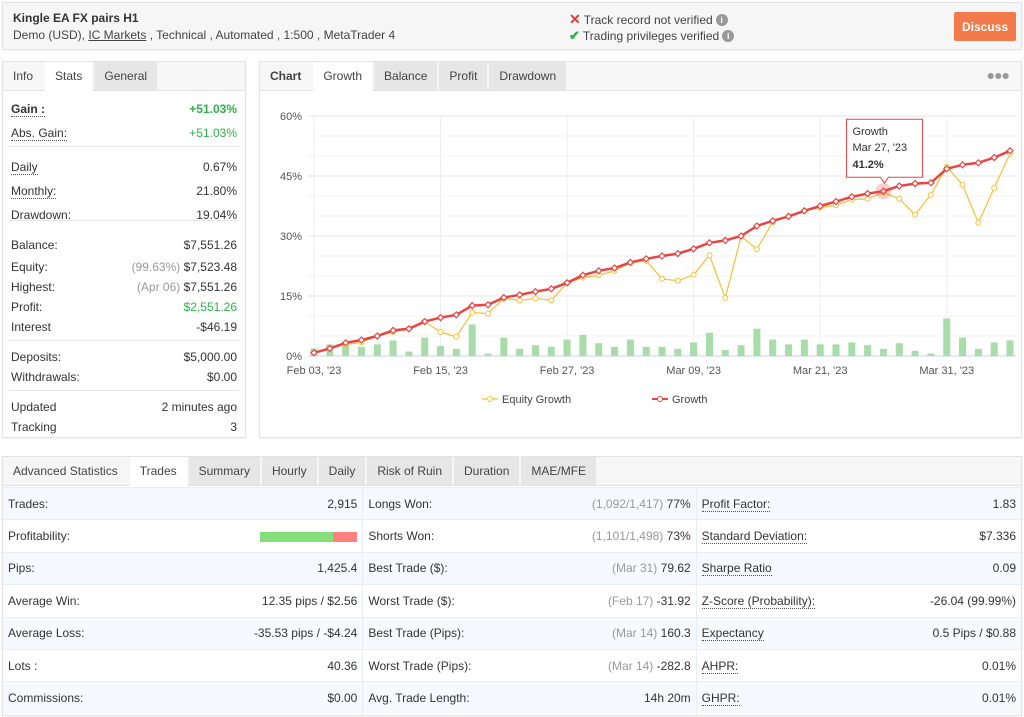  I want to click on stat-row: Daily 0.67%, so click(124, 167).